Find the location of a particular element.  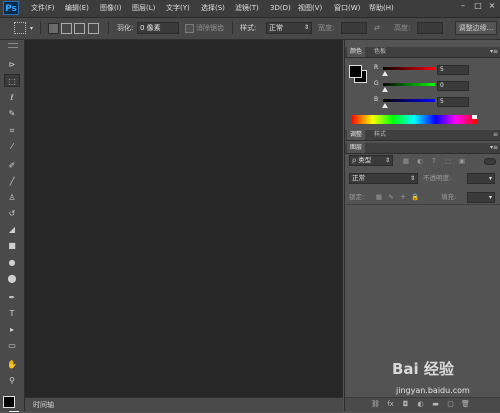

crop-tool-icon: ⌗ is located at coordinates (12, 130).